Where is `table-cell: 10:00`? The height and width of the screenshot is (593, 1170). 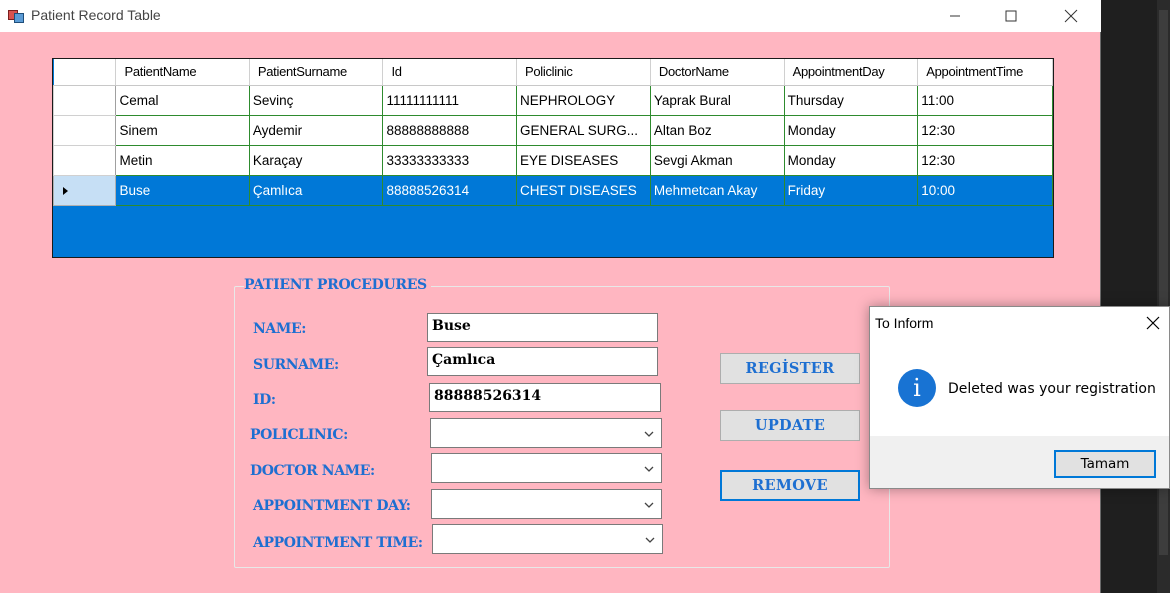 table-cell: 10:00 is located at coordinates (985, 190).